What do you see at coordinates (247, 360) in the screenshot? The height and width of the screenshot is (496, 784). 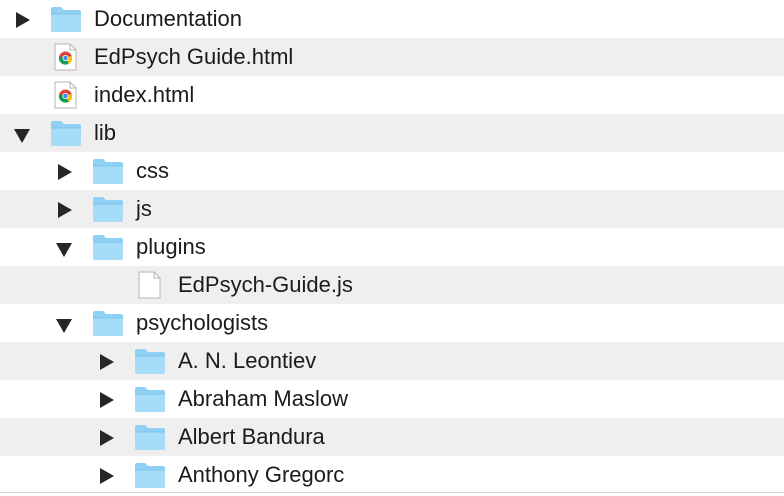 I see `tree-row-label: A. N. Leontiev` at bounding box center [247, 360].